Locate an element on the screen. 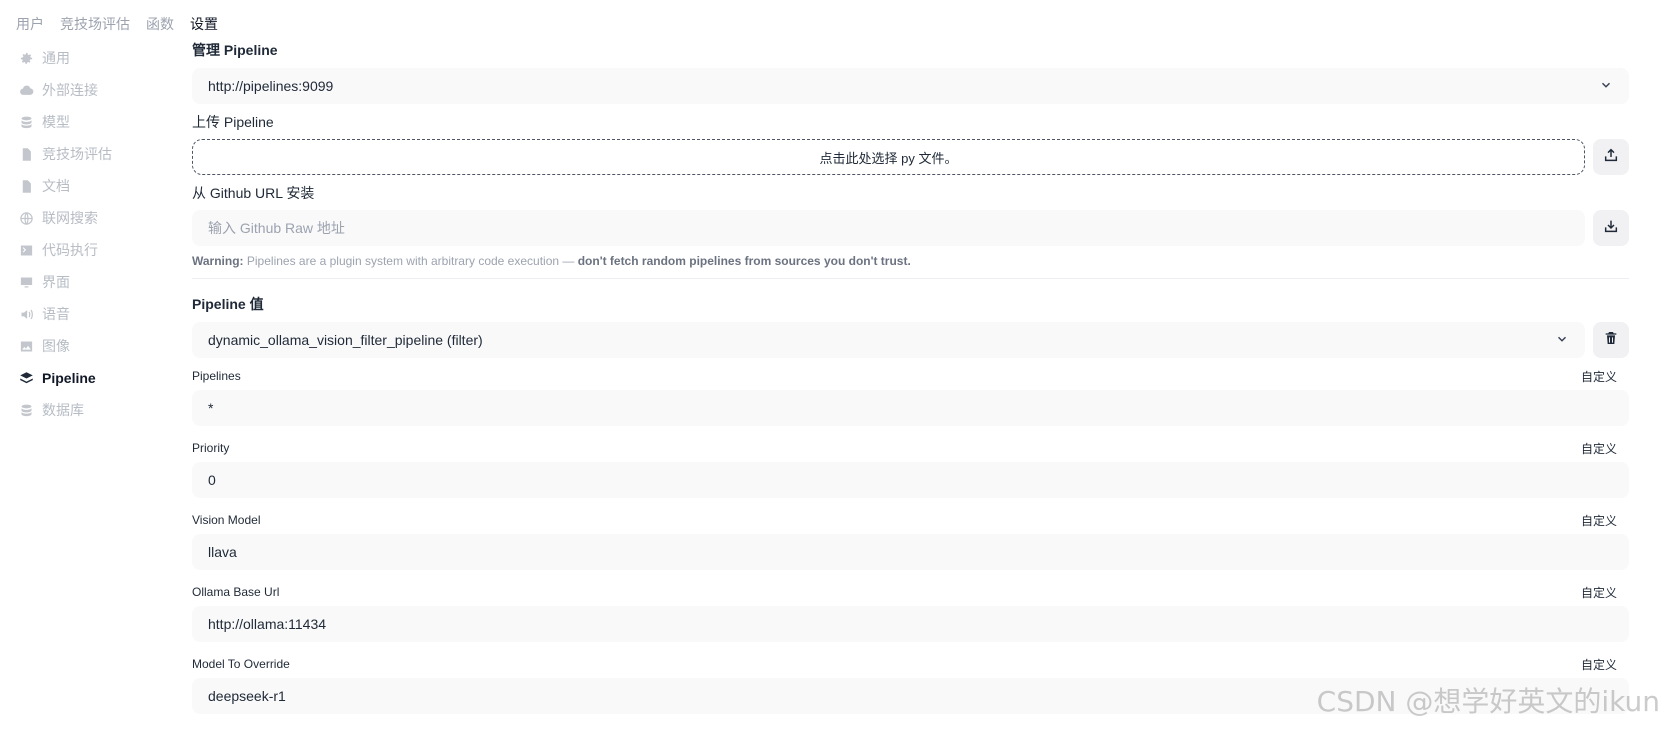 The width and height of the screenshot is (1660, 748). delete-pipeline-button is located at coordinates (1611, 340).